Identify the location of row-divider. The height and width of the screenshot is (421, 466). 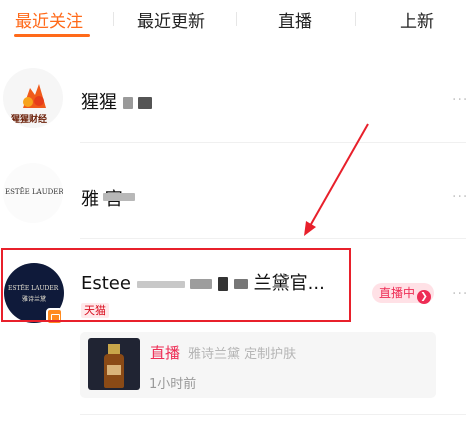
(273, 414).